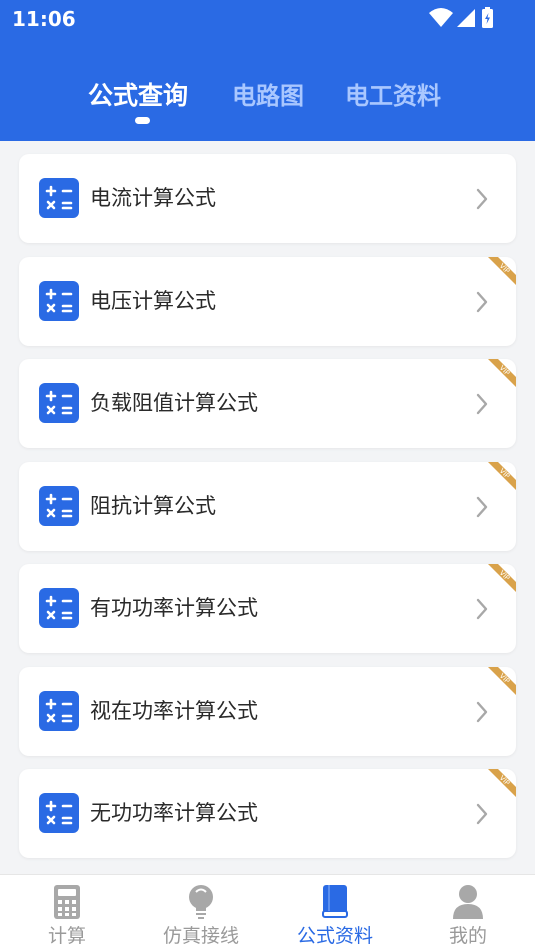 This screenshot has height=951, width=535. Describe the element at coordinates (267, 403) in the screenshot. I see `formula-card: 负载阻值计算公式 VIP` at that location.